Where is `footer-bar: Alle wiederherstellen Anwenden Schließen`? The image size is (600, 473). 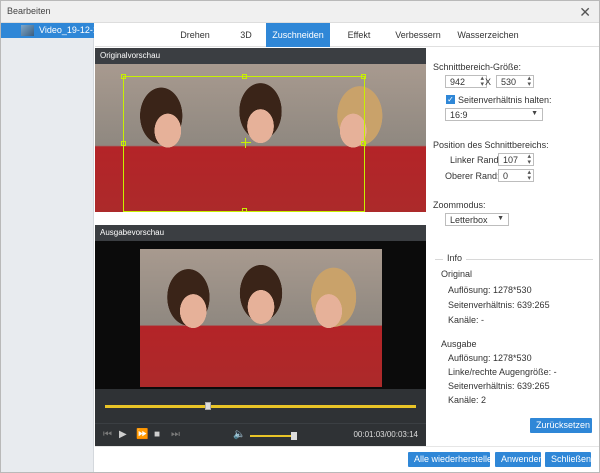
footer-bar: Alle wiederherstellen Anwenden Schließen is located at coordinates (347, 459).